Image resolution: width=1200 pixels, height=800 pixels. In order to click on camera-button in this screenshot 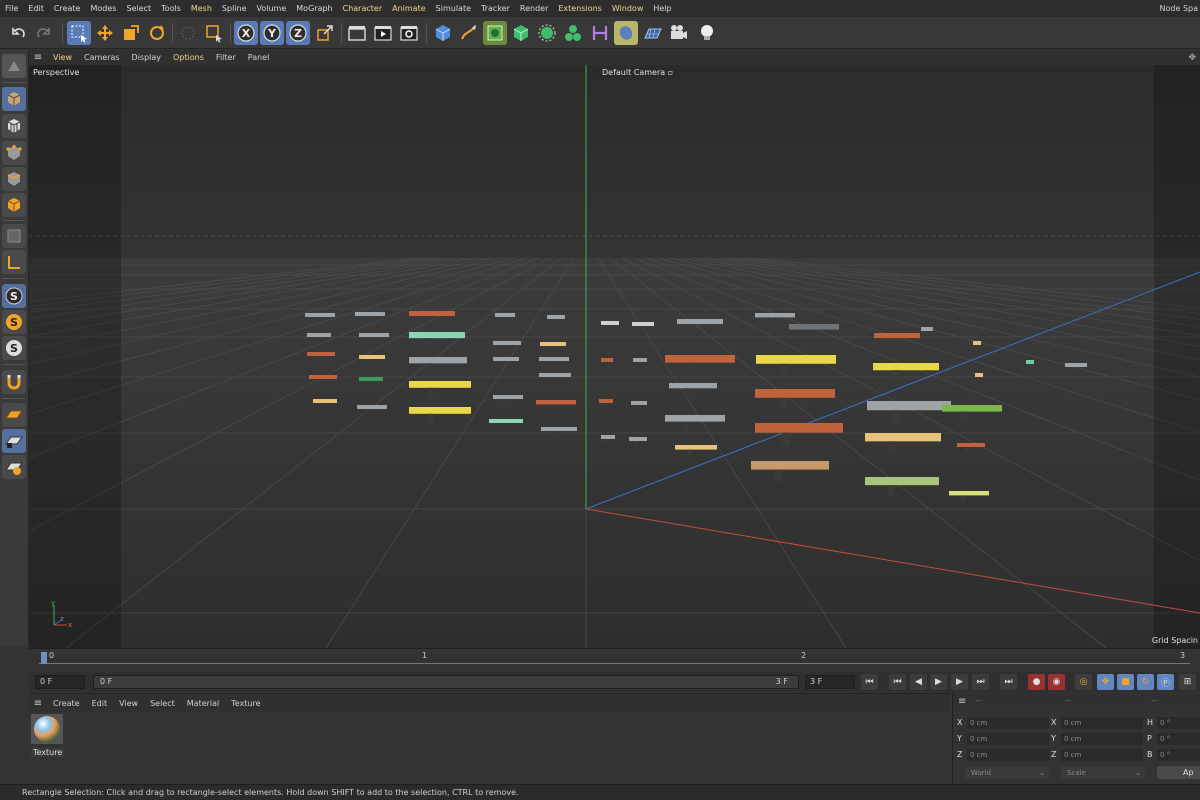, I will do `click(679, 33)`.